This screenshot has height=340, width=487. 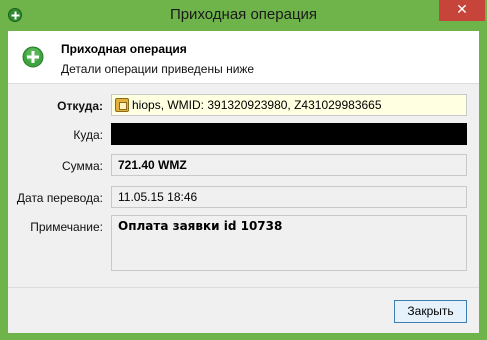 What do you see at coordinates (289, 197) in the screenshot?
I see `date-field: 11.05.15 18:46` at bounding box center [289, 197].